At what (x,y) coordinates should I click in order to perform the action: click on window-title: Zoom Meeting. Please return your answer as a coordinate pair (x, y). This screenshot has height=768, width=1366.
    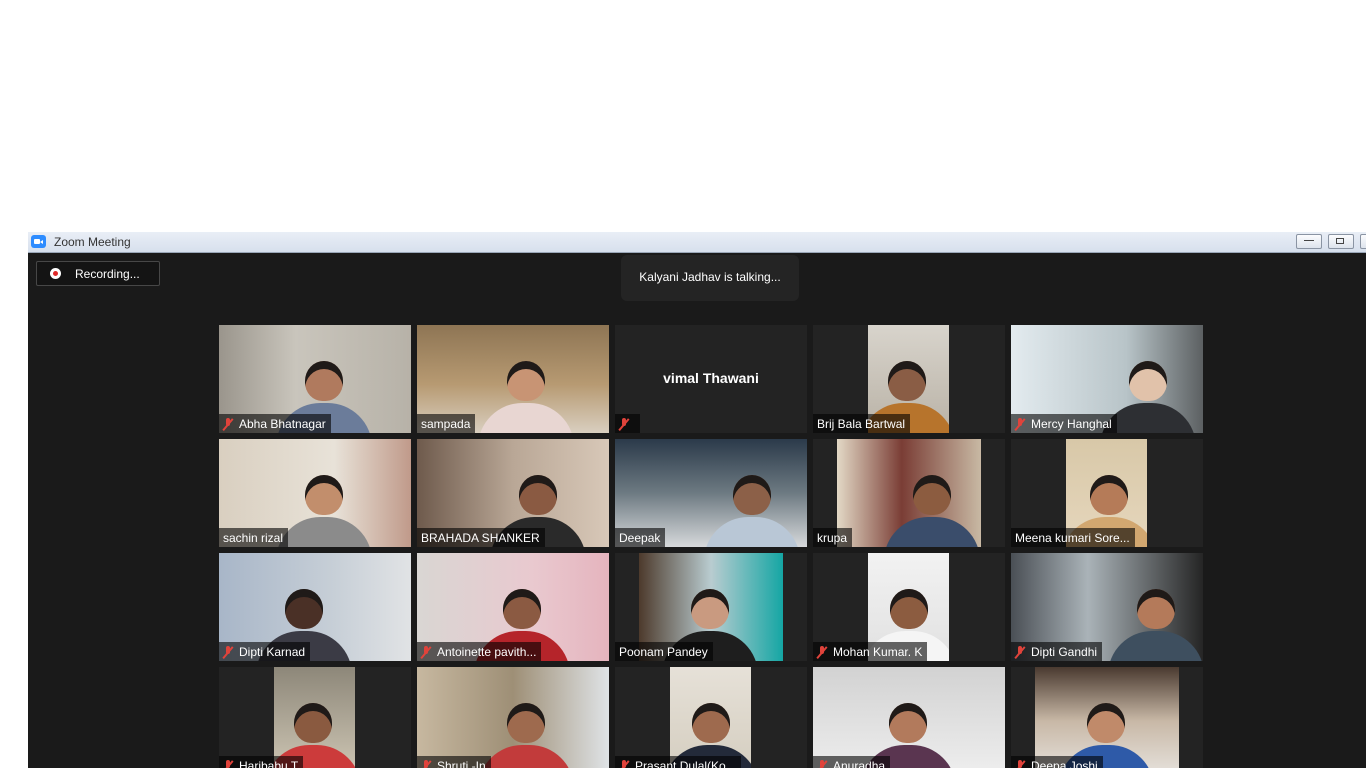
    Looking at the image, I should click on (92, 242).